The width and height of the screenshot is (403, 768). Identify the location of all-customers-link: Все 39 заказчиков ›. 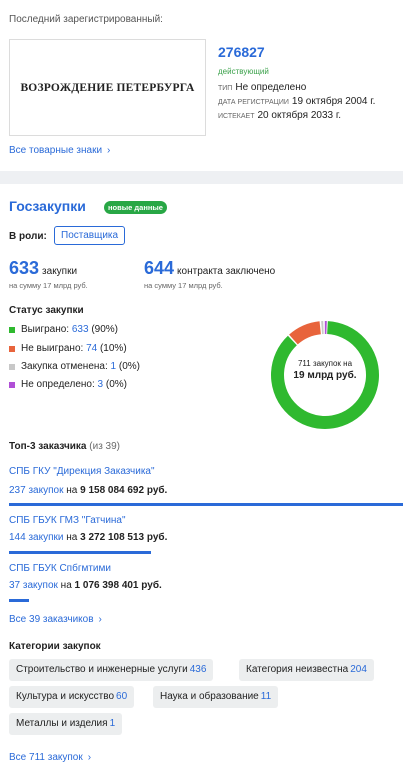
(55, 619).